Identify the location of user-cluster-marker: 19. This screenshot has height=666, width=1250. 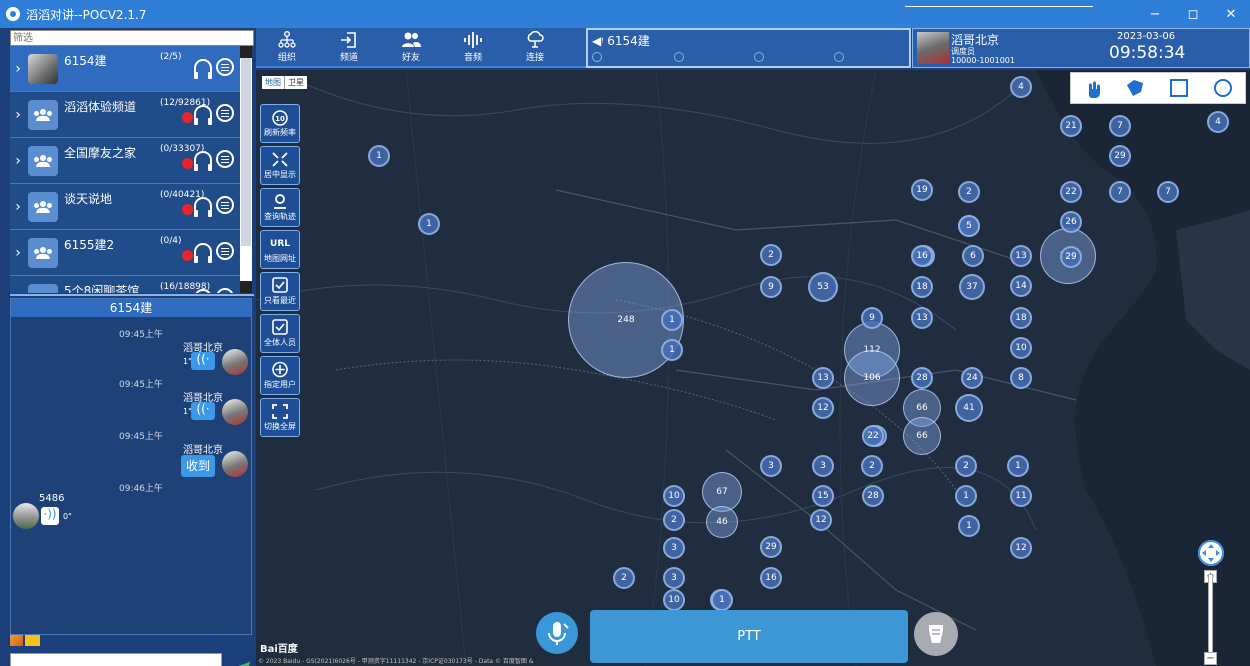
(922, 190).